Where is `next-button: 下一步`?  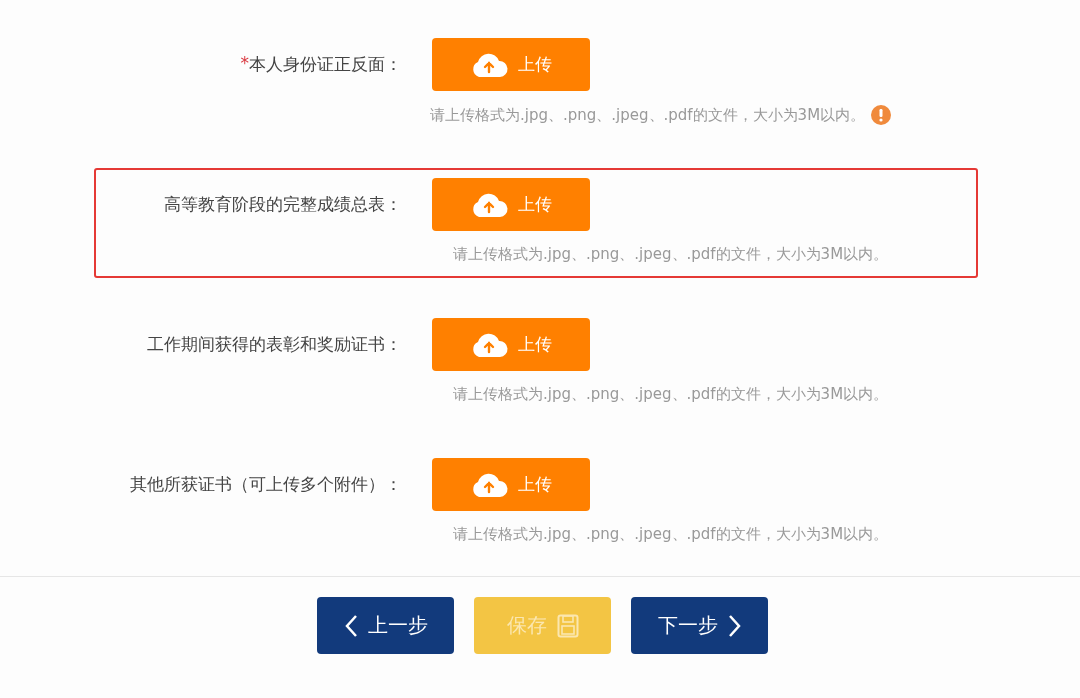
next-button: 下一步 is located at coordinates (699, 625).